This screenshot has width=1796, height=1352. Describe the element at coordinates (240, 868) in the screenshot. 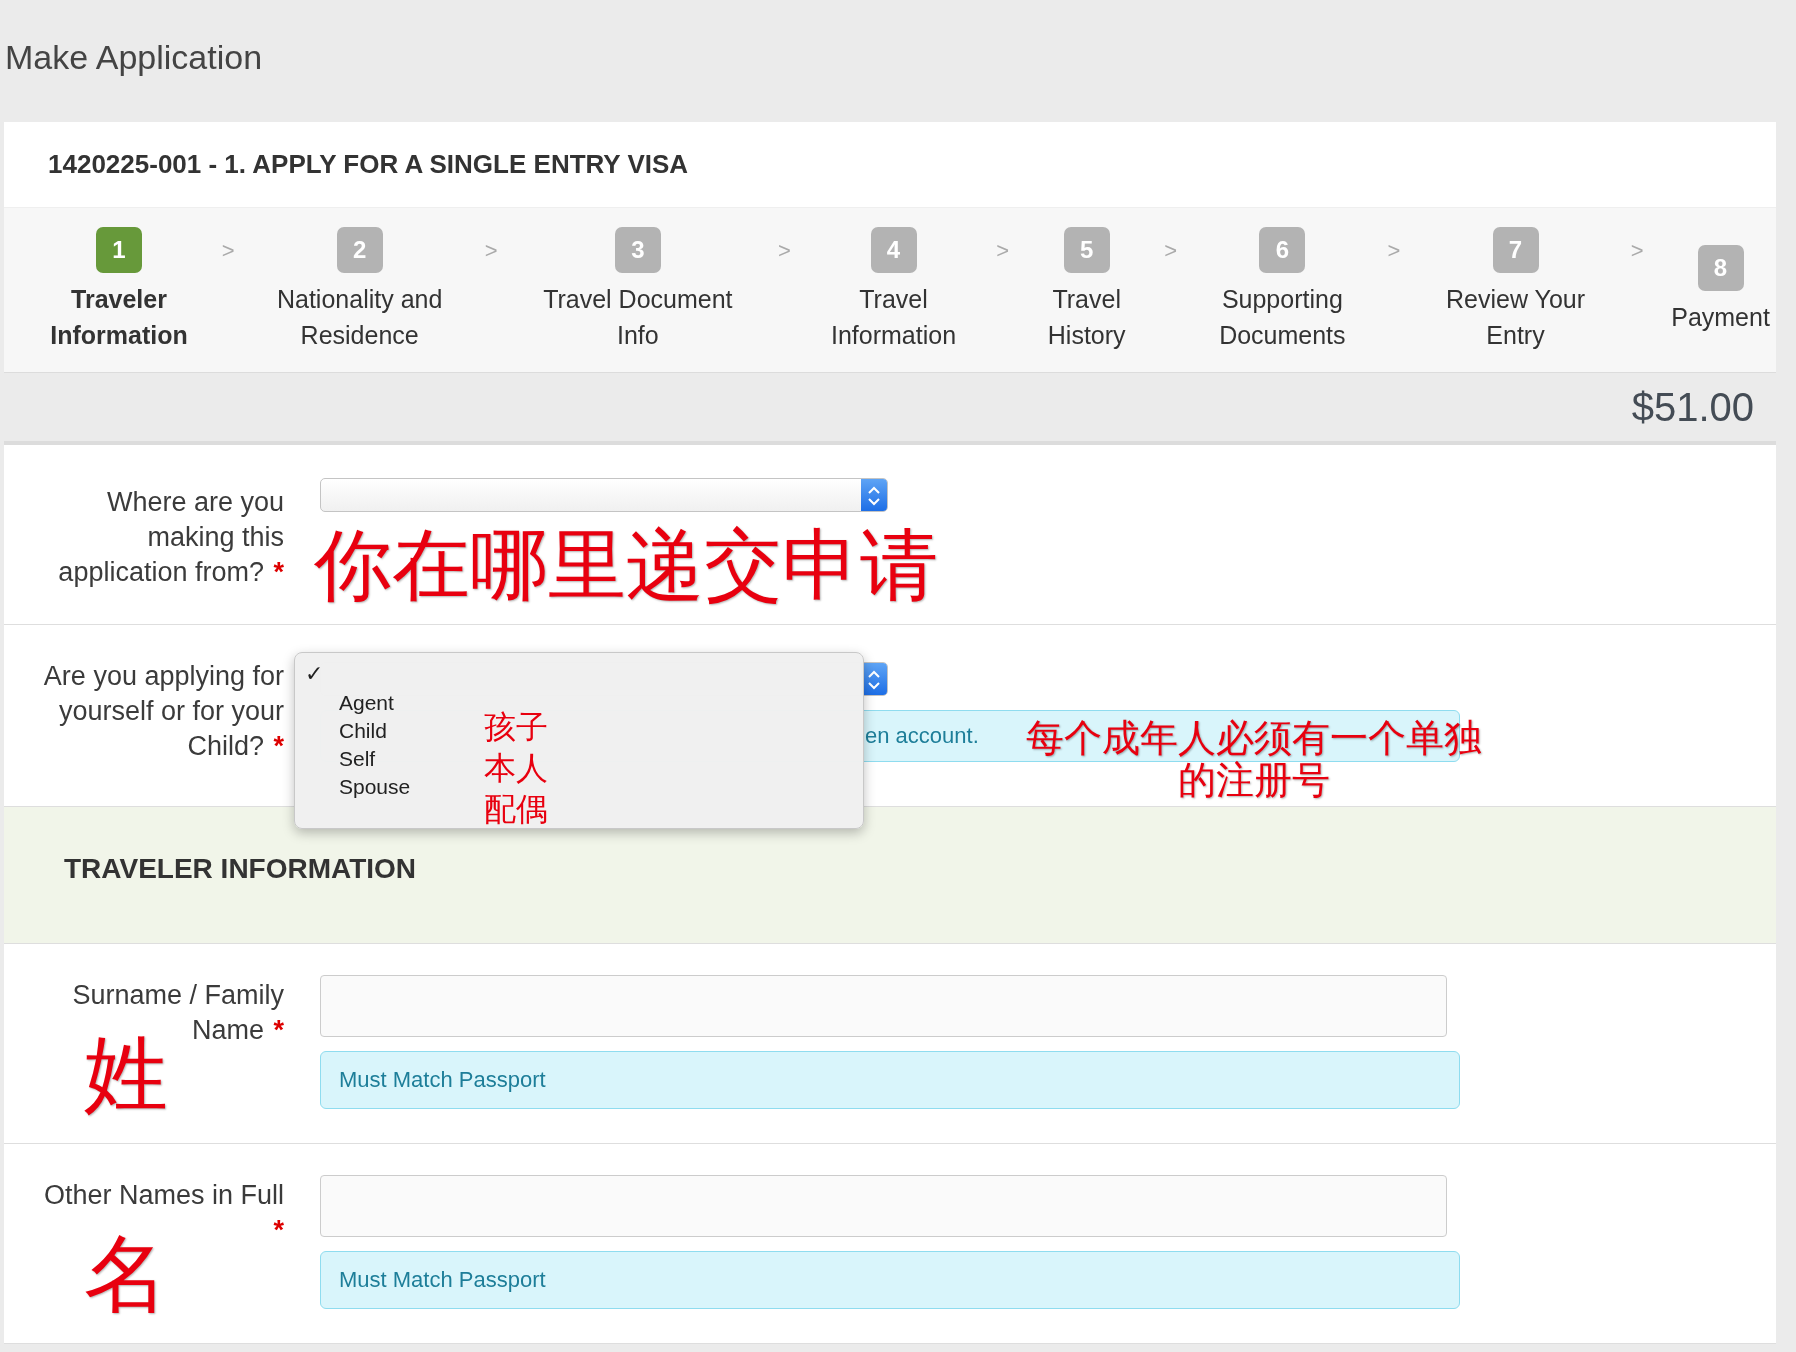

I see `section-title: TRAVELER INFORMATION` at that location.